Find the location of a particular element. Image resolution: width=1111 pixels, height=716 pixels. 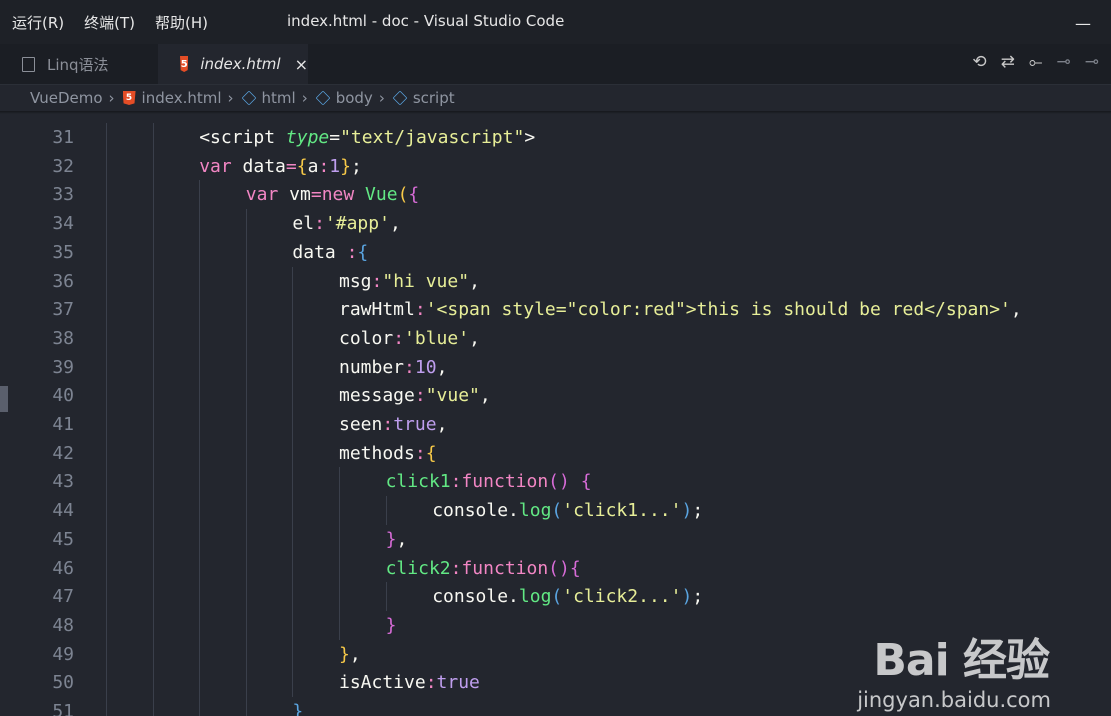

code-line: 43 click1:function() { is located at coordinates (555, 482).